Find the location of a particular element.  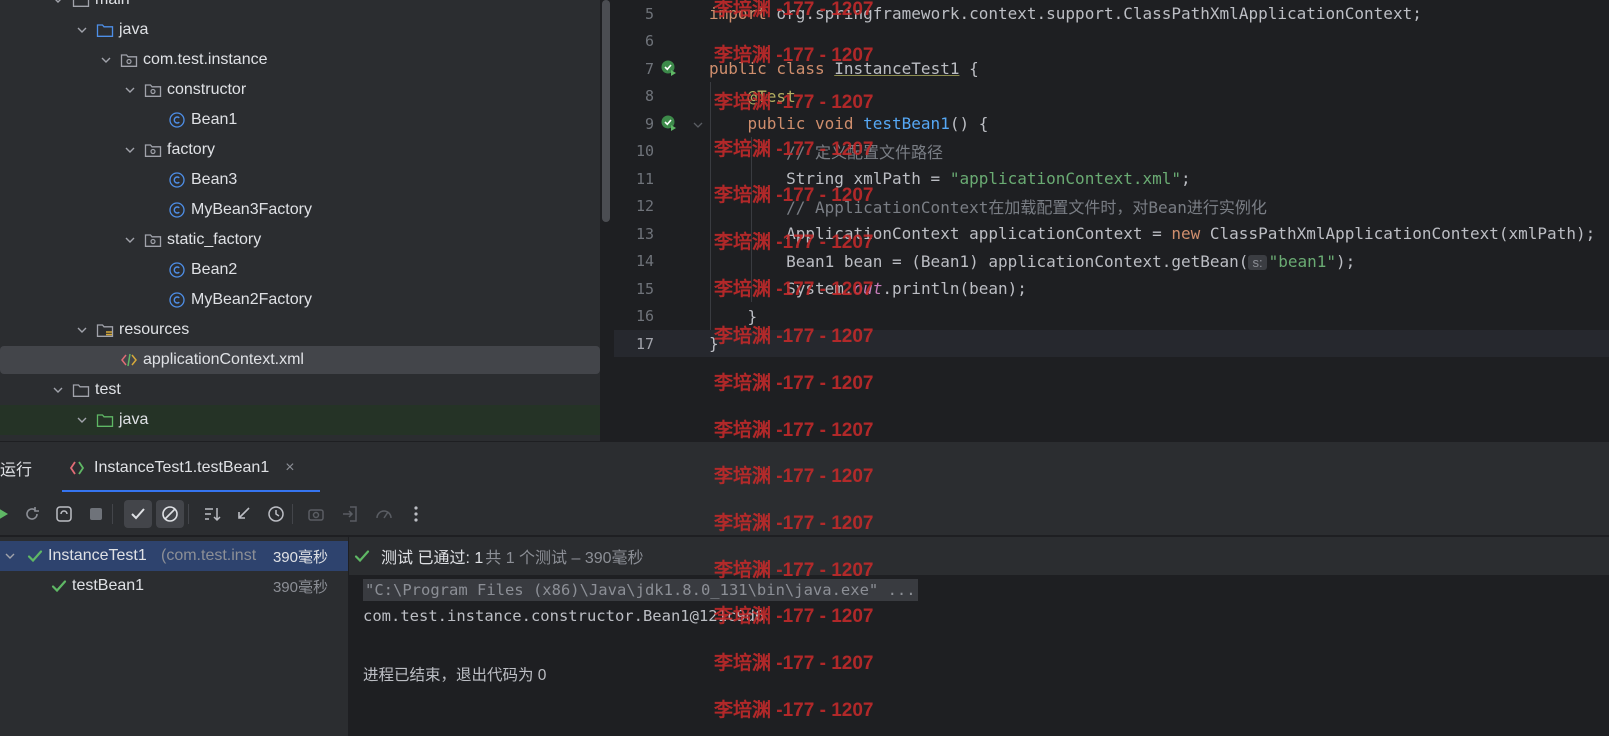

line-number: 10 is located at coordinates (634, 151).